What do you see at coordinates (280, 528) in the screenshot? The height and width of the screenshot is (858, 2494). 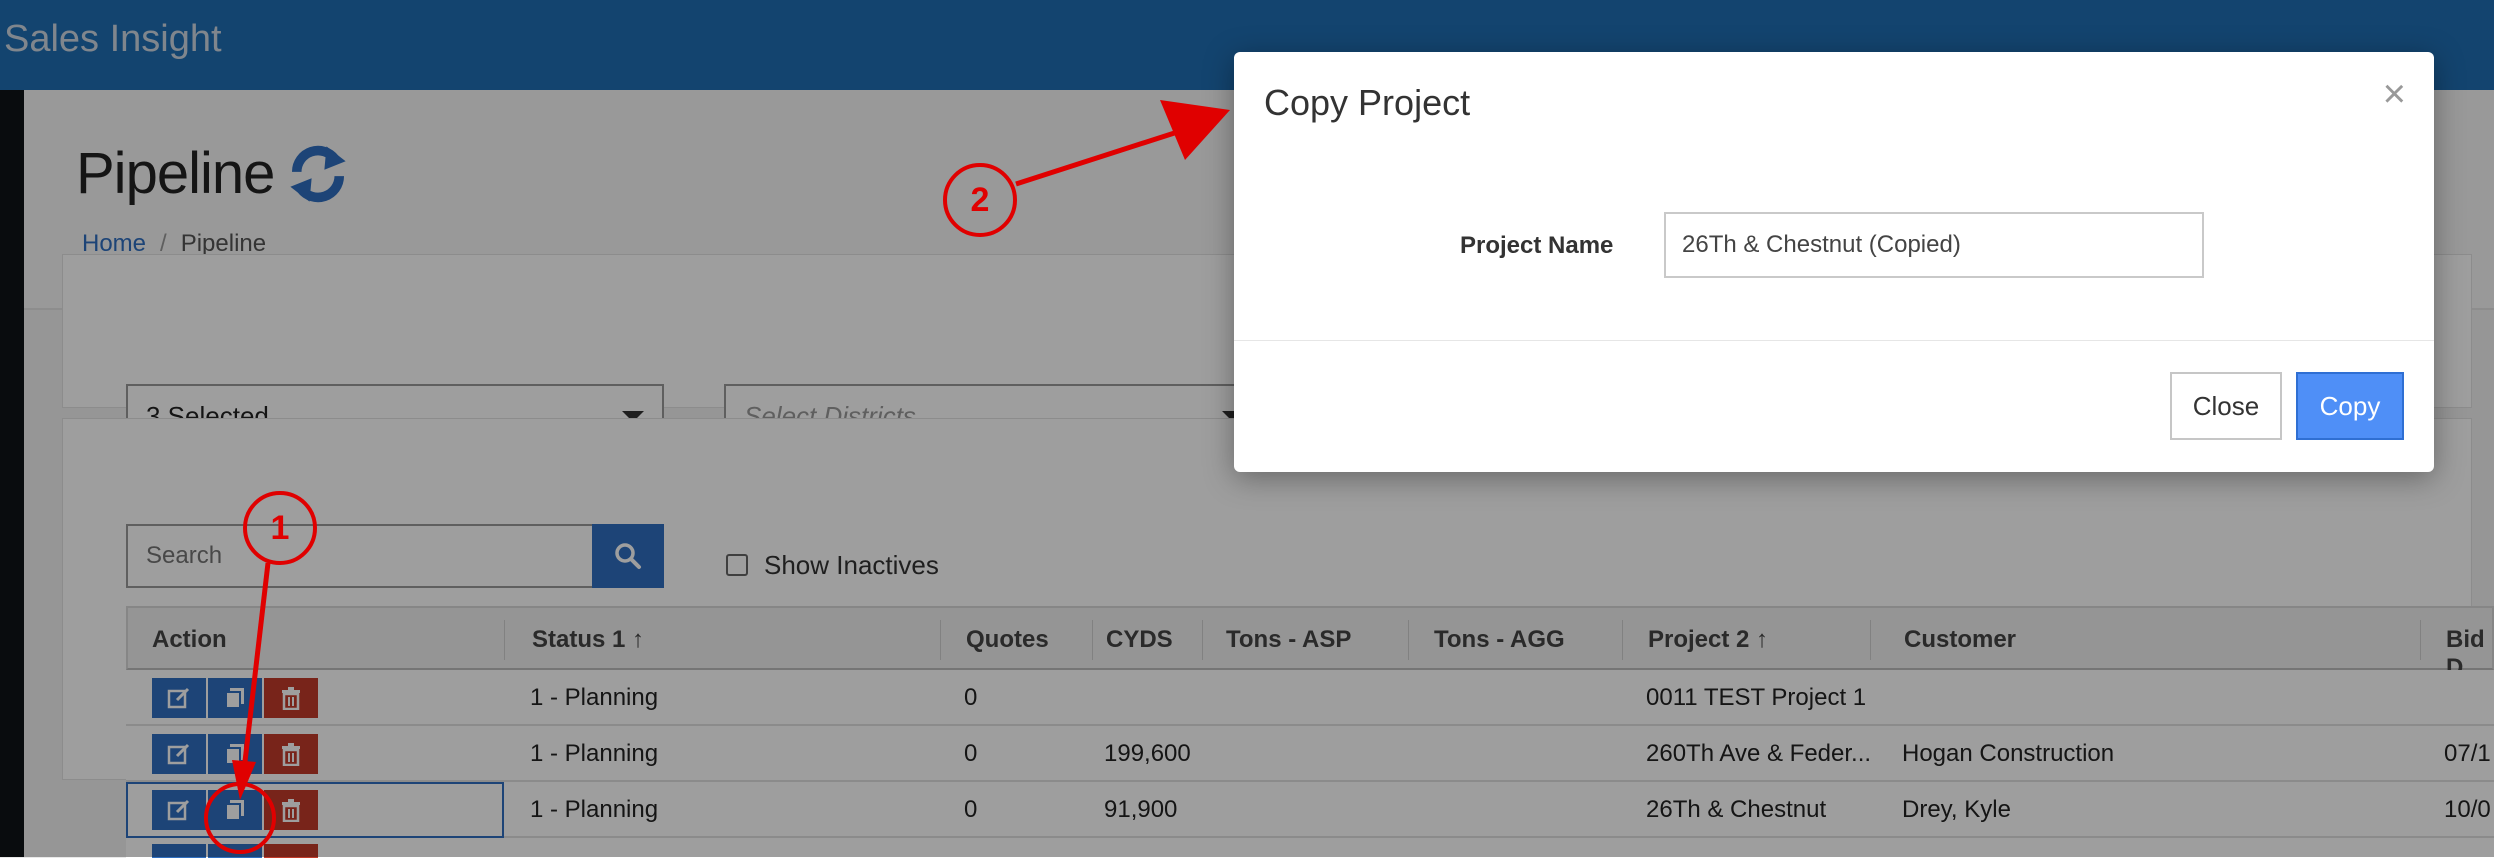 I see `step-number-1: 1` at bounding box center [280, 528].